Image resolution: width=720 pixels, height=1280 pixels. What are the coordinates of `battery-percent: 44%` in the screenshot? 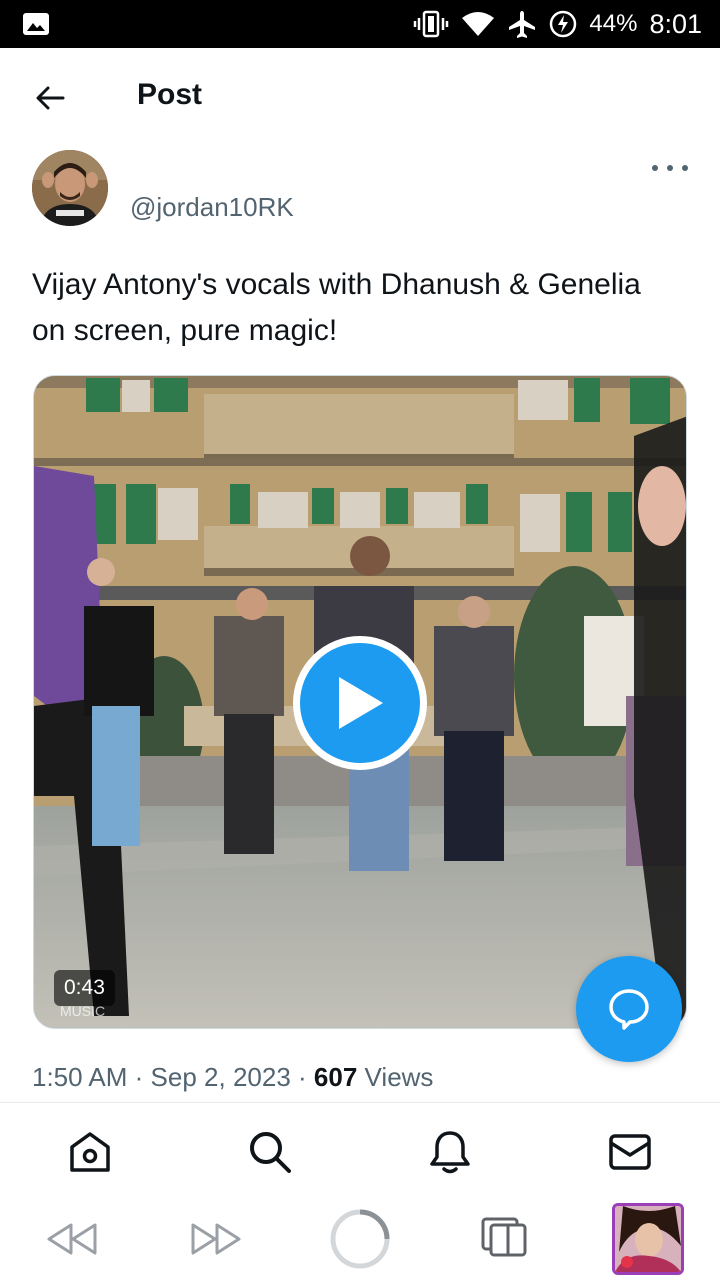 It's located at (613, 23).